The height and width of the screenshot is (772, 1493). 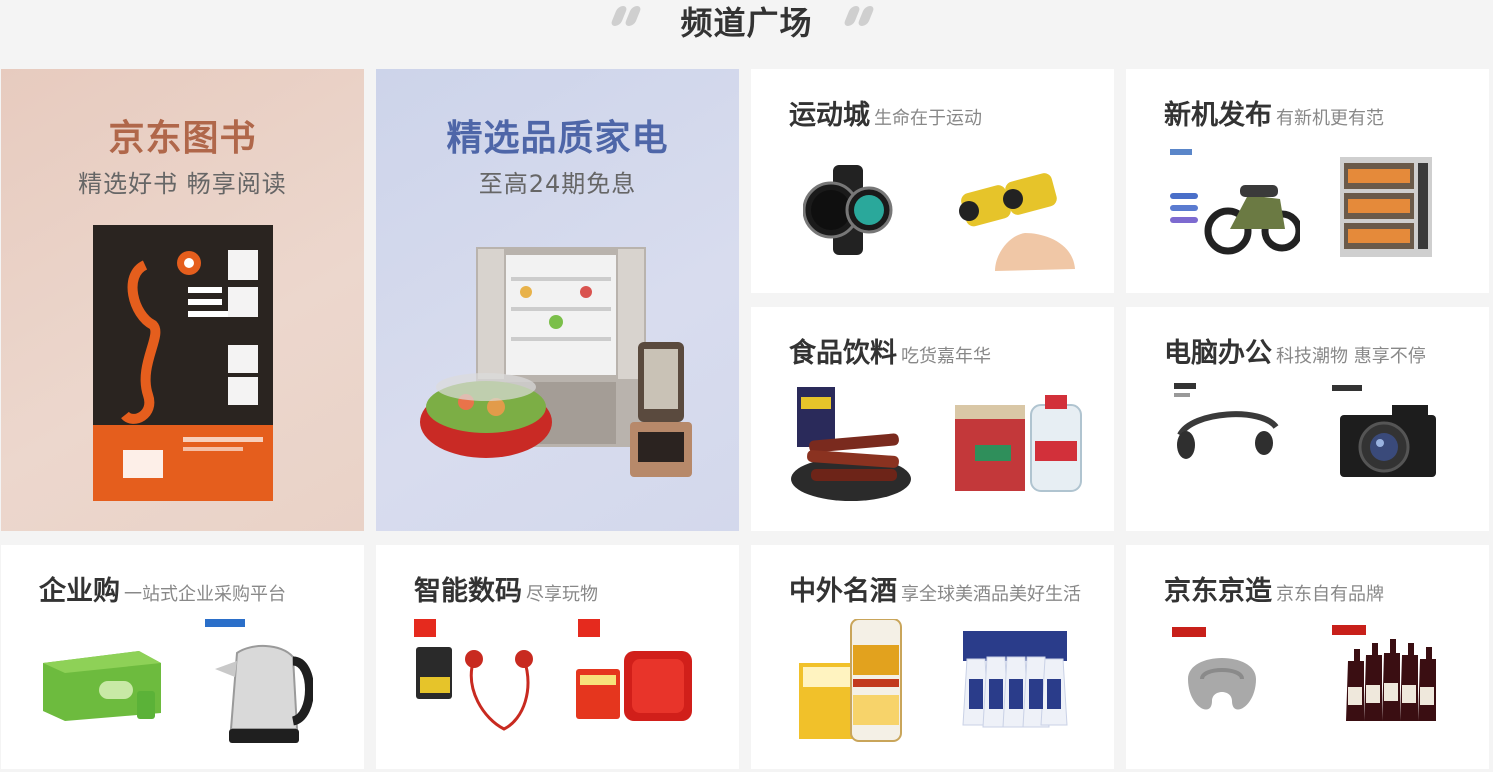 What do you see at coordinates (1235, 202) in the screenshot?
I see `motorcycle-image` at bounding box center [1235, 202].